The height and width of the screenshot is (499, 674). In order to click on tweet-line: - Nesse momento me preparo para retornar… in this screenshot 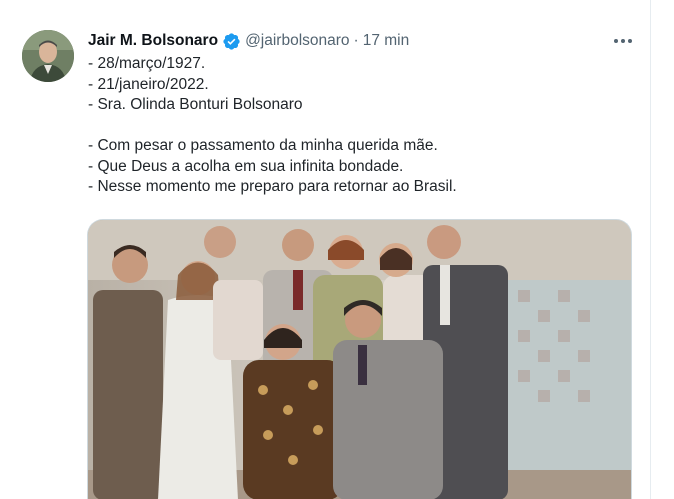, I will do `click(272, 186)`.